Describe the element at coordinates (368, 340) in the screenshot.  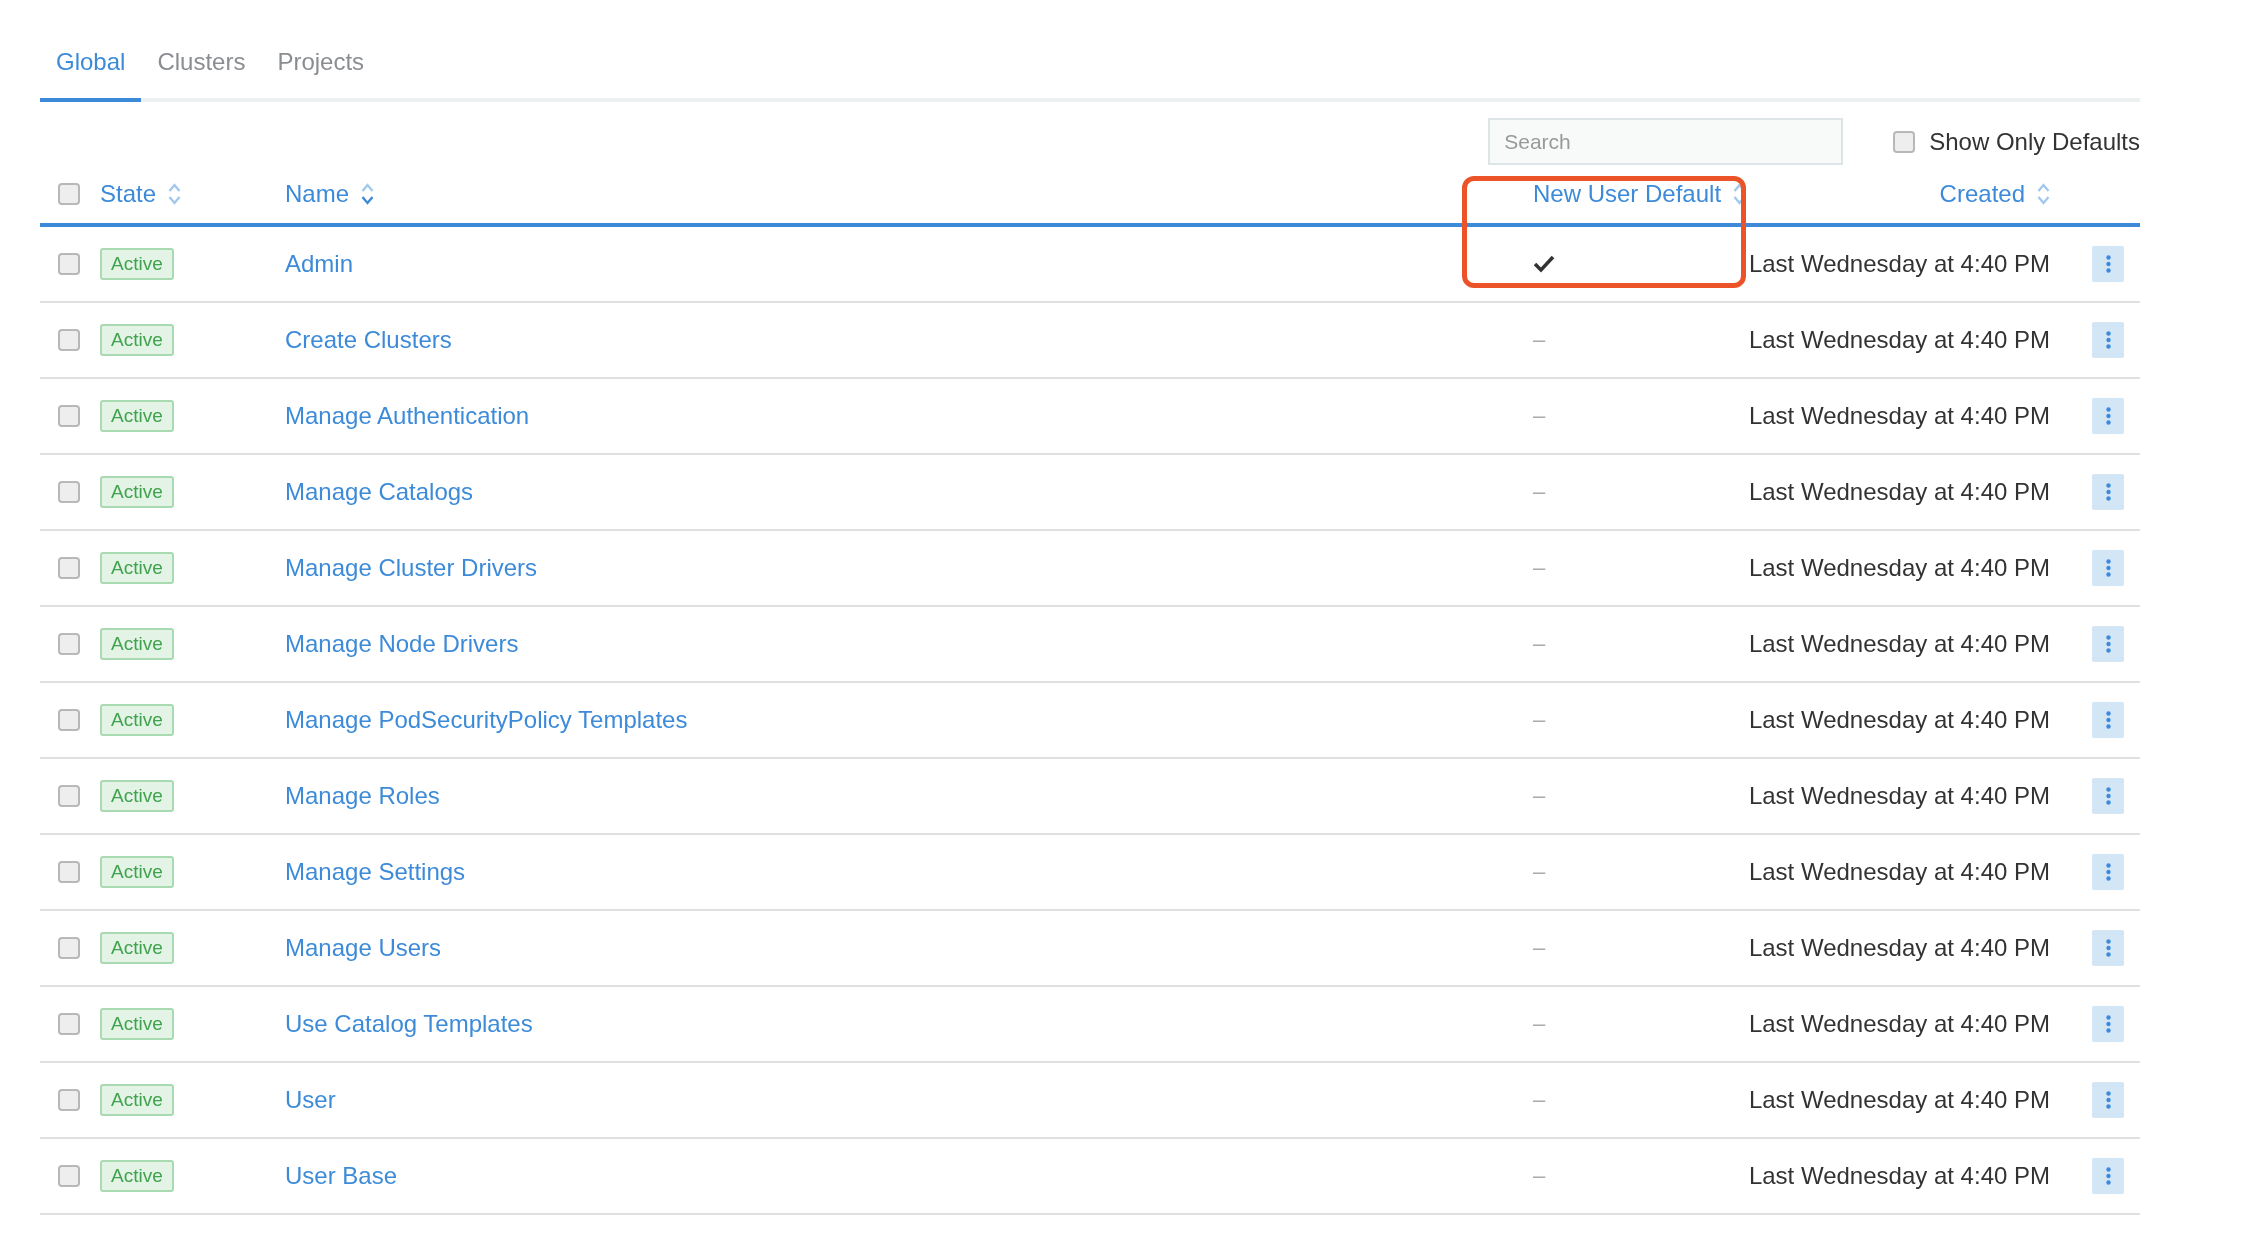
I see `role-name-link: Create Clusters` at that location.